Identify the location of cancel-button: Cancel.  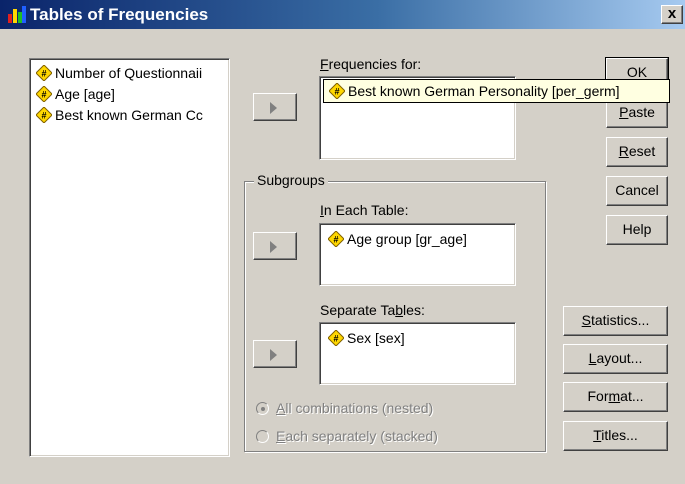
(637, 191).